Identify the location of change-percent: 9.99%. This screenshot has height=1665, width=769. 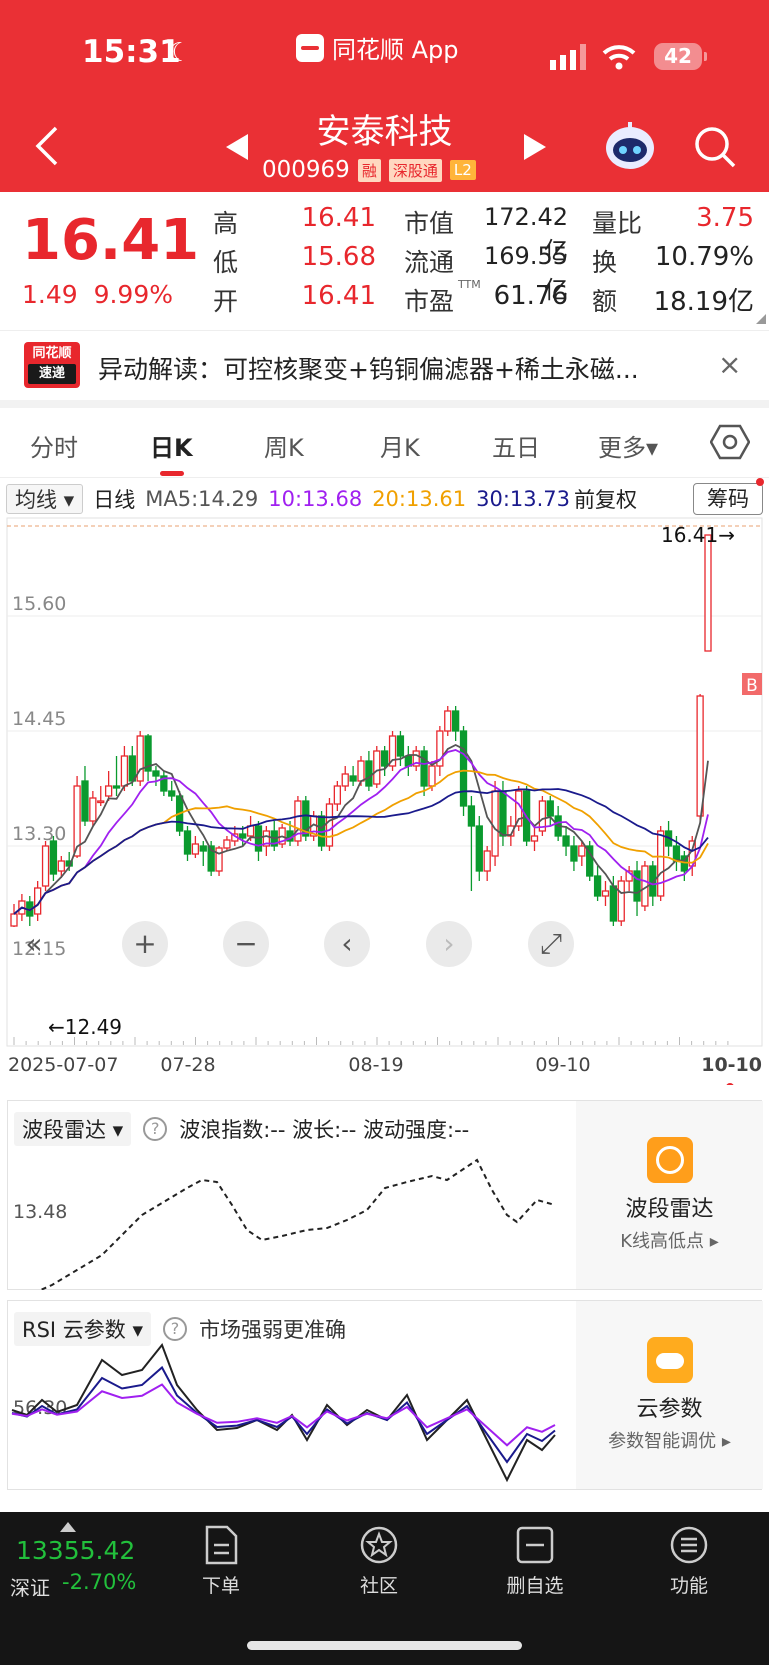
(133, 294).